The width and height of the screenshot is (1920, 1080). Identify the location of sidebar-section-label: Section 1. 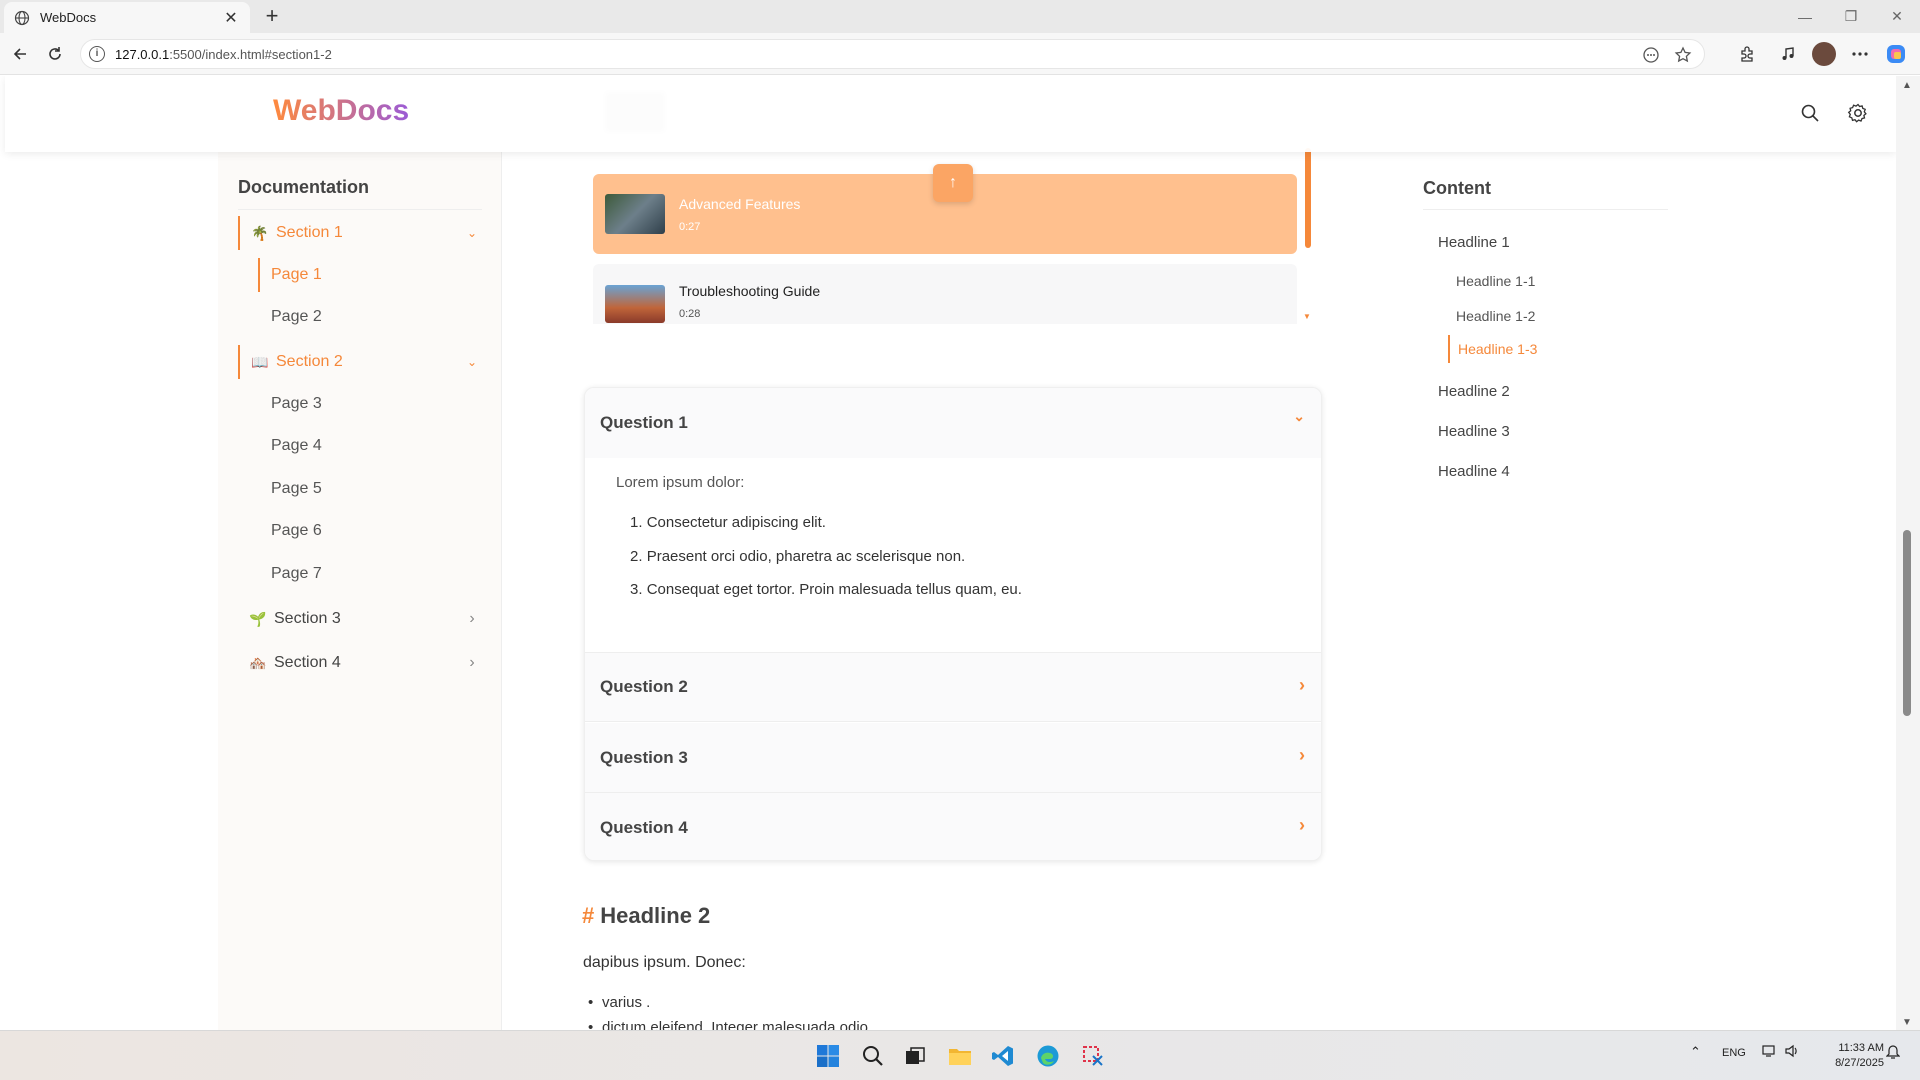
(309, 232).